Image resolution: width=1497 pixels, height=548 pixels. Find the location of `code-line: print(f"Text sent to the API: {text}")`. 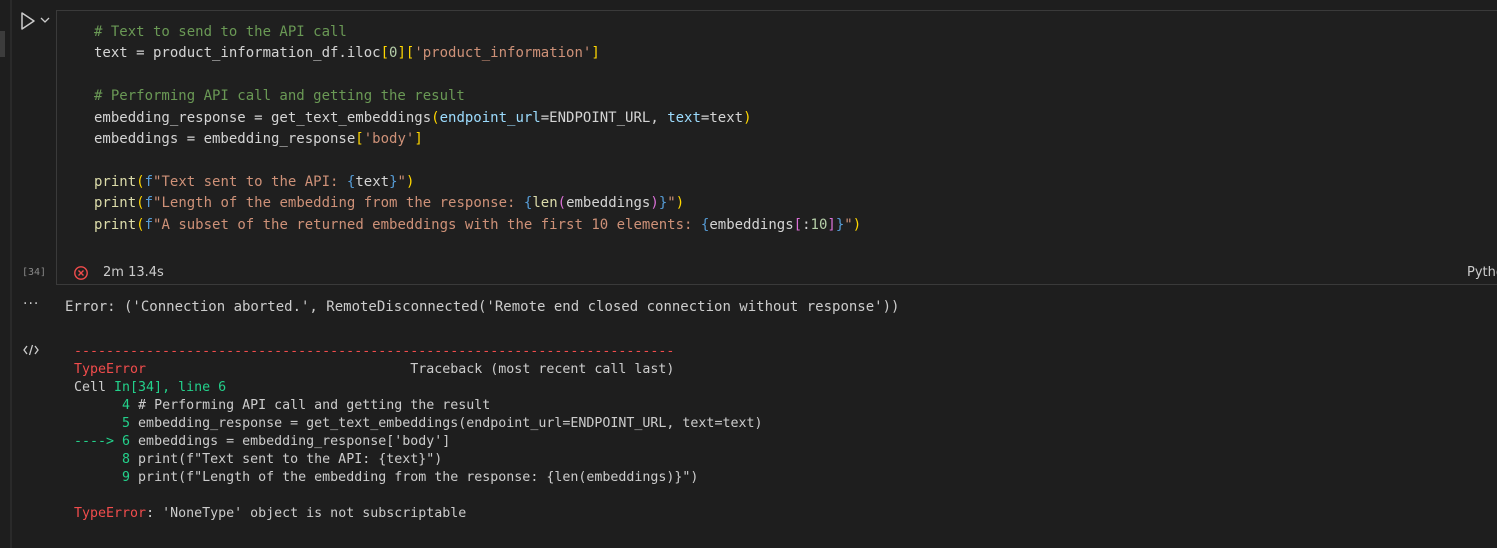

code-line: print(f"Text sent to the API: {text}") is located at coordinates (254, 182).